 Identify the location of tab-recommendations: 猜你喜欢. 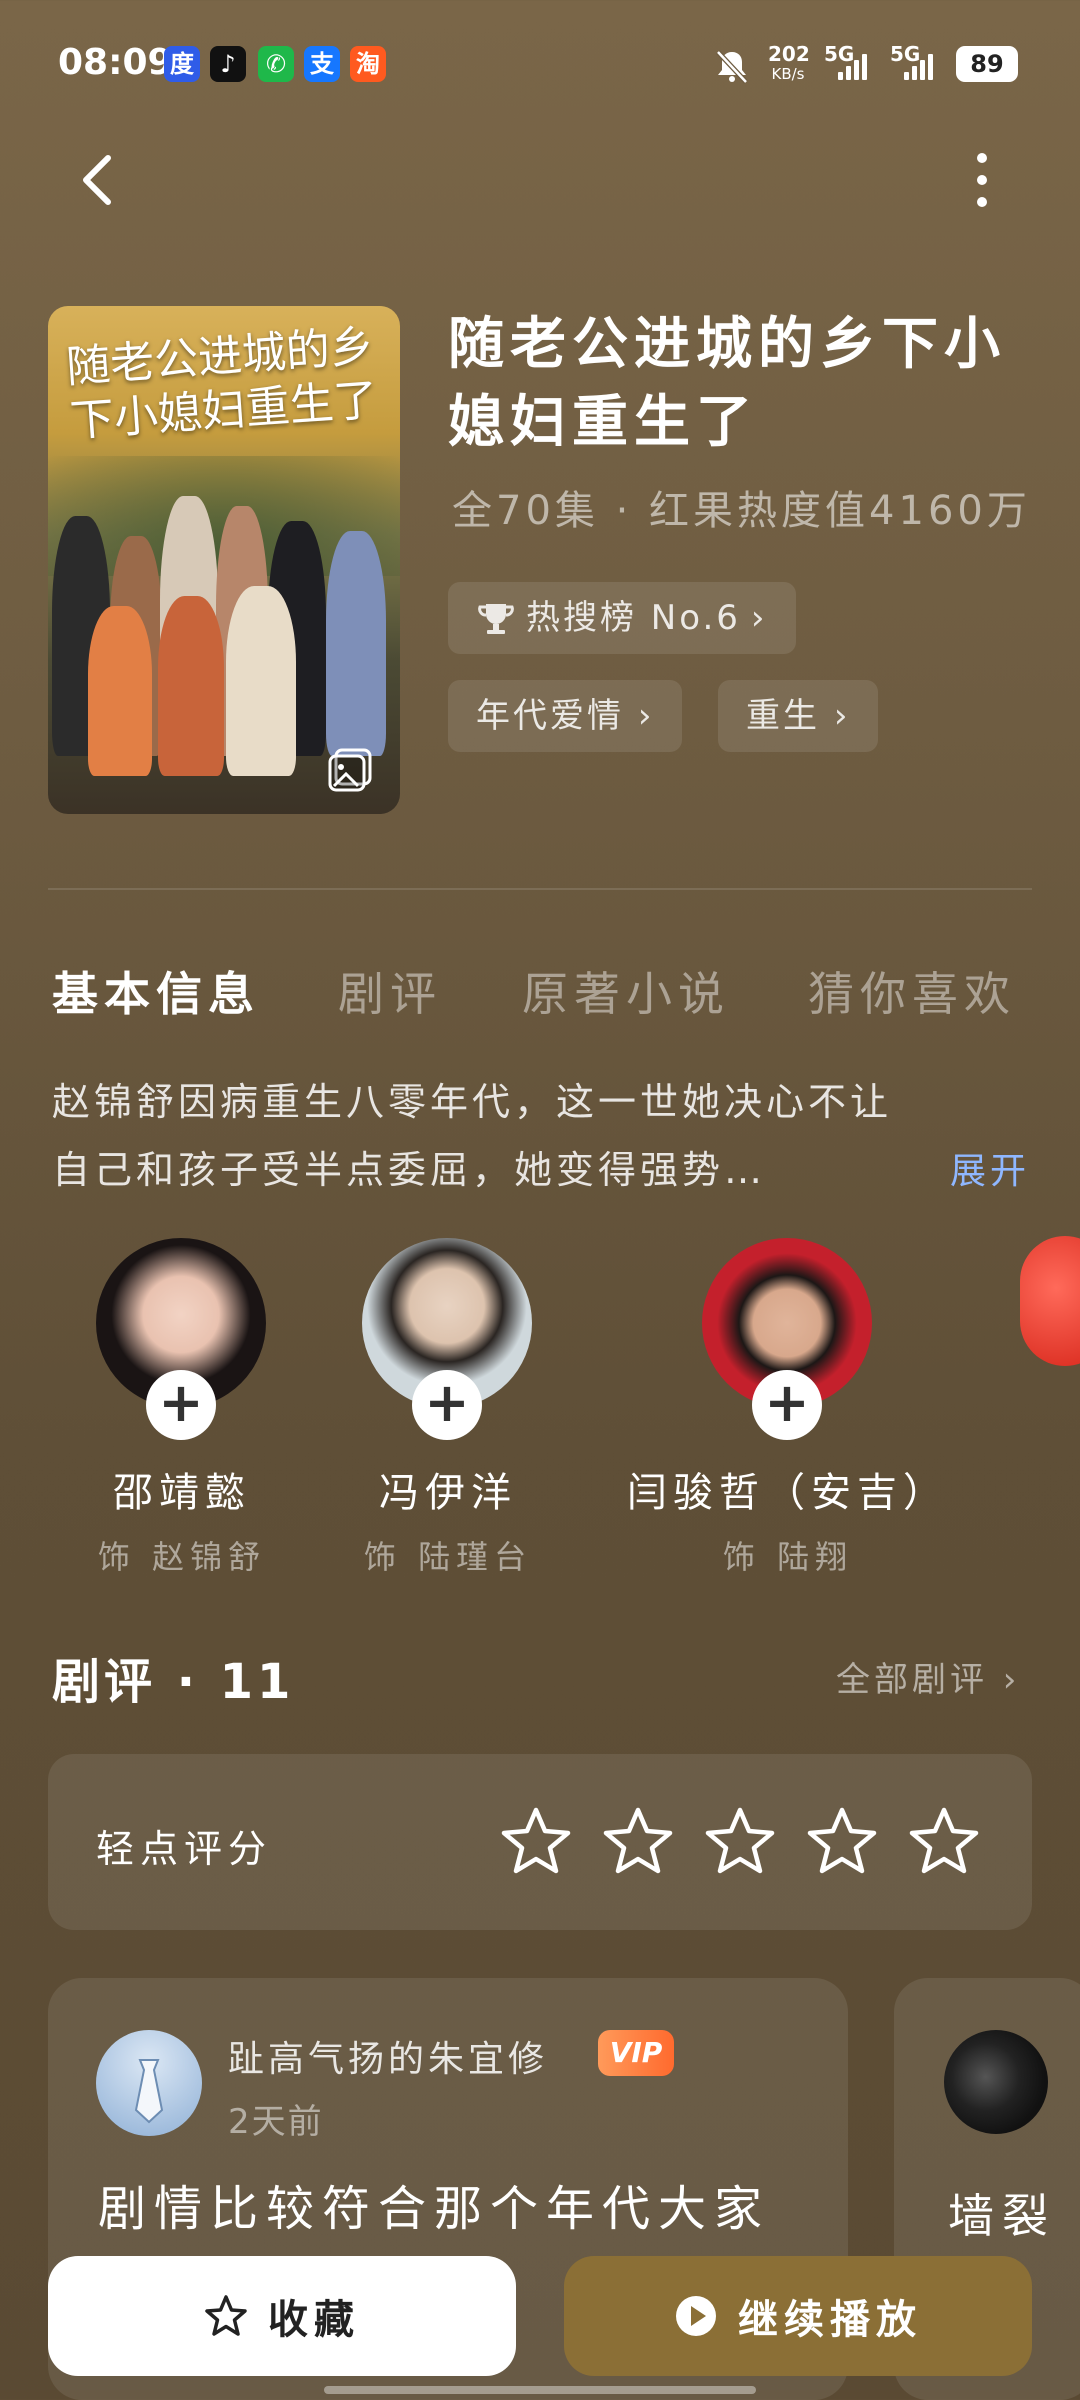
(912, 991).